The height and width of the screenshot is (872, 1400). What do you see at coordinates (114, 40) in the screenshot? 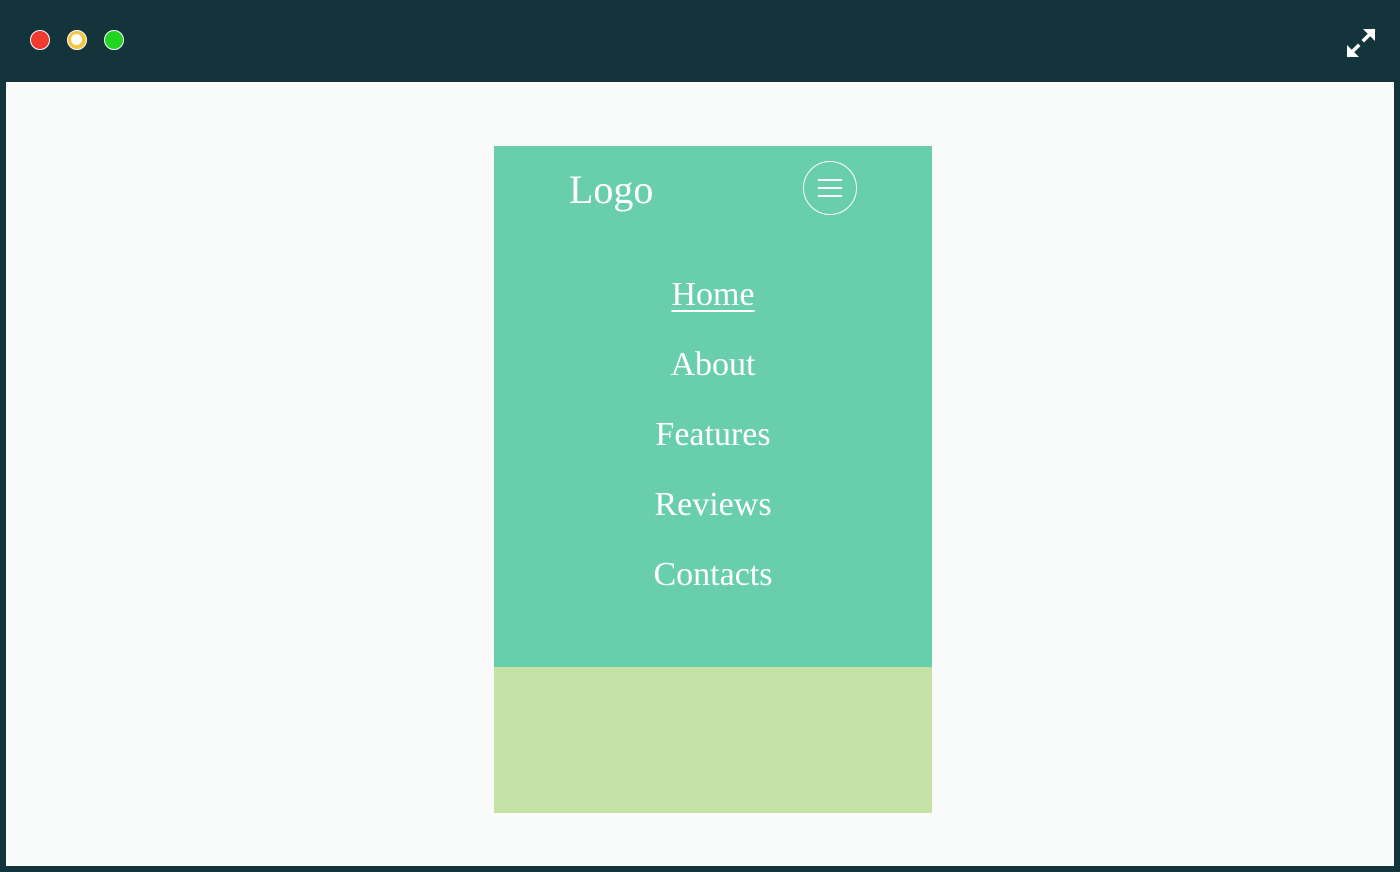
I see `maximize-window-button` at bounding box center [114, 40].